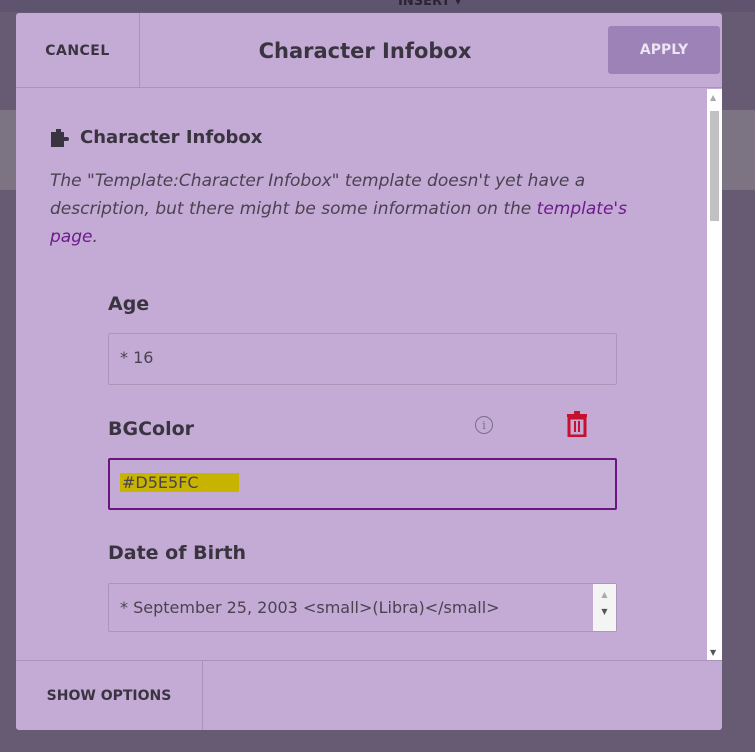 Image resolution: width=755 pixels, height=752 pixels. What do you see at coordinates (577, 424) in the screenshot?
I see `trash-icon` at bounding box center [577, 424].